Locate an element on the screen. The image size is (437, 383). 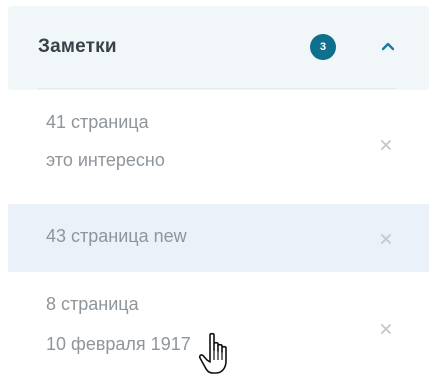
note-title: 8 страница is located at coordinates (92, 304).